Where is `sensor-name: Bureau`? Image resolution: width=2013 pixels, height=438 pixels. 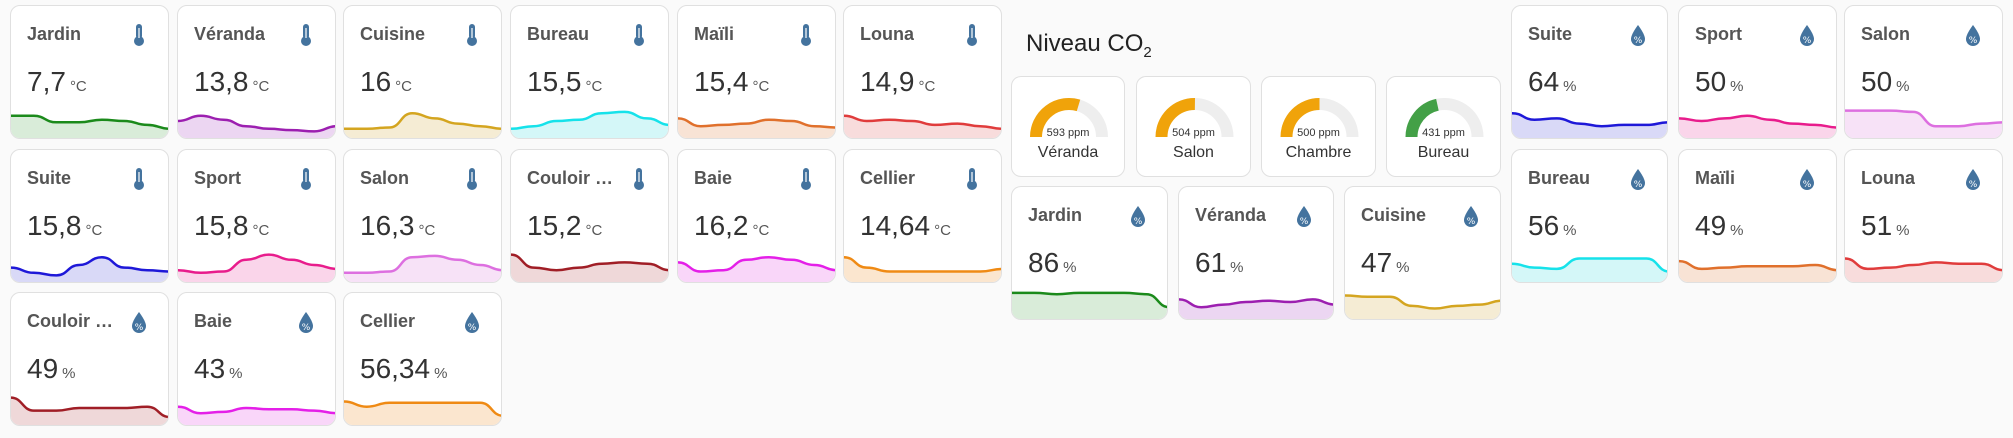
sensor-name: Bureau is located at coordinates (558, 34).